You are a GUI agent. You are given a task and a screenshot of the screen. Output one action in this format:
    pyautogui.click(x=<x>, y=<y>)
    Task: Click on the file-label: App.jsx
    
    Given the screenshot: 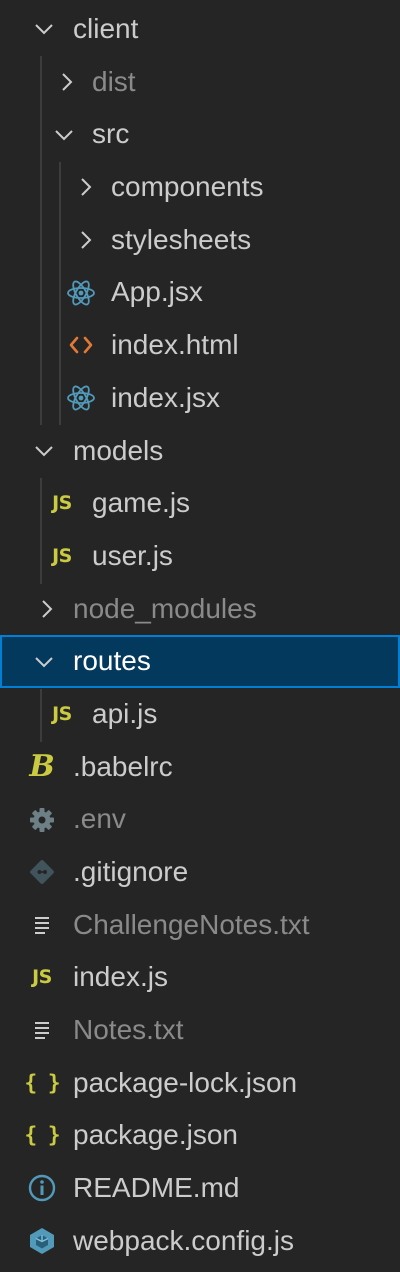 What is the action you would take?
    pyautogui.click(x=157, y=292)
    